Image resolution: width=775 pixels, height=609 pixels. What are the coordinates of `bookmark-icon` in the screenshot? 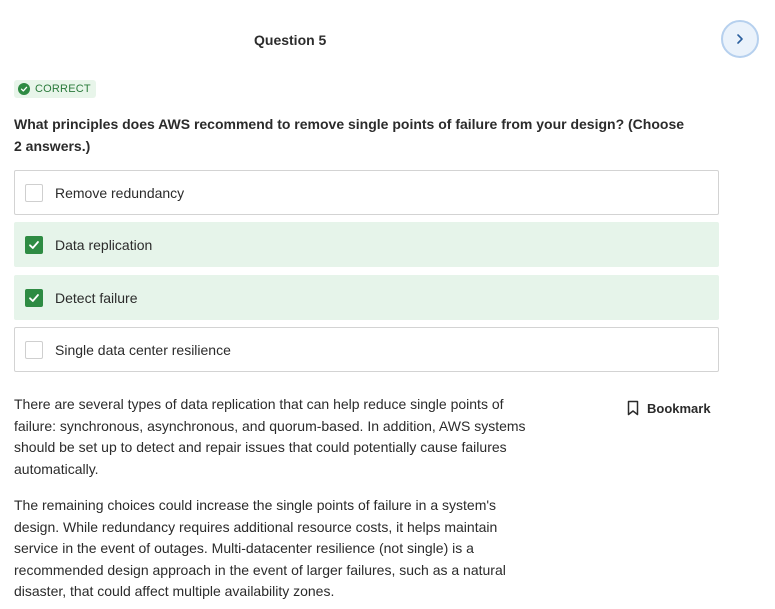 It's located at (637, 408).